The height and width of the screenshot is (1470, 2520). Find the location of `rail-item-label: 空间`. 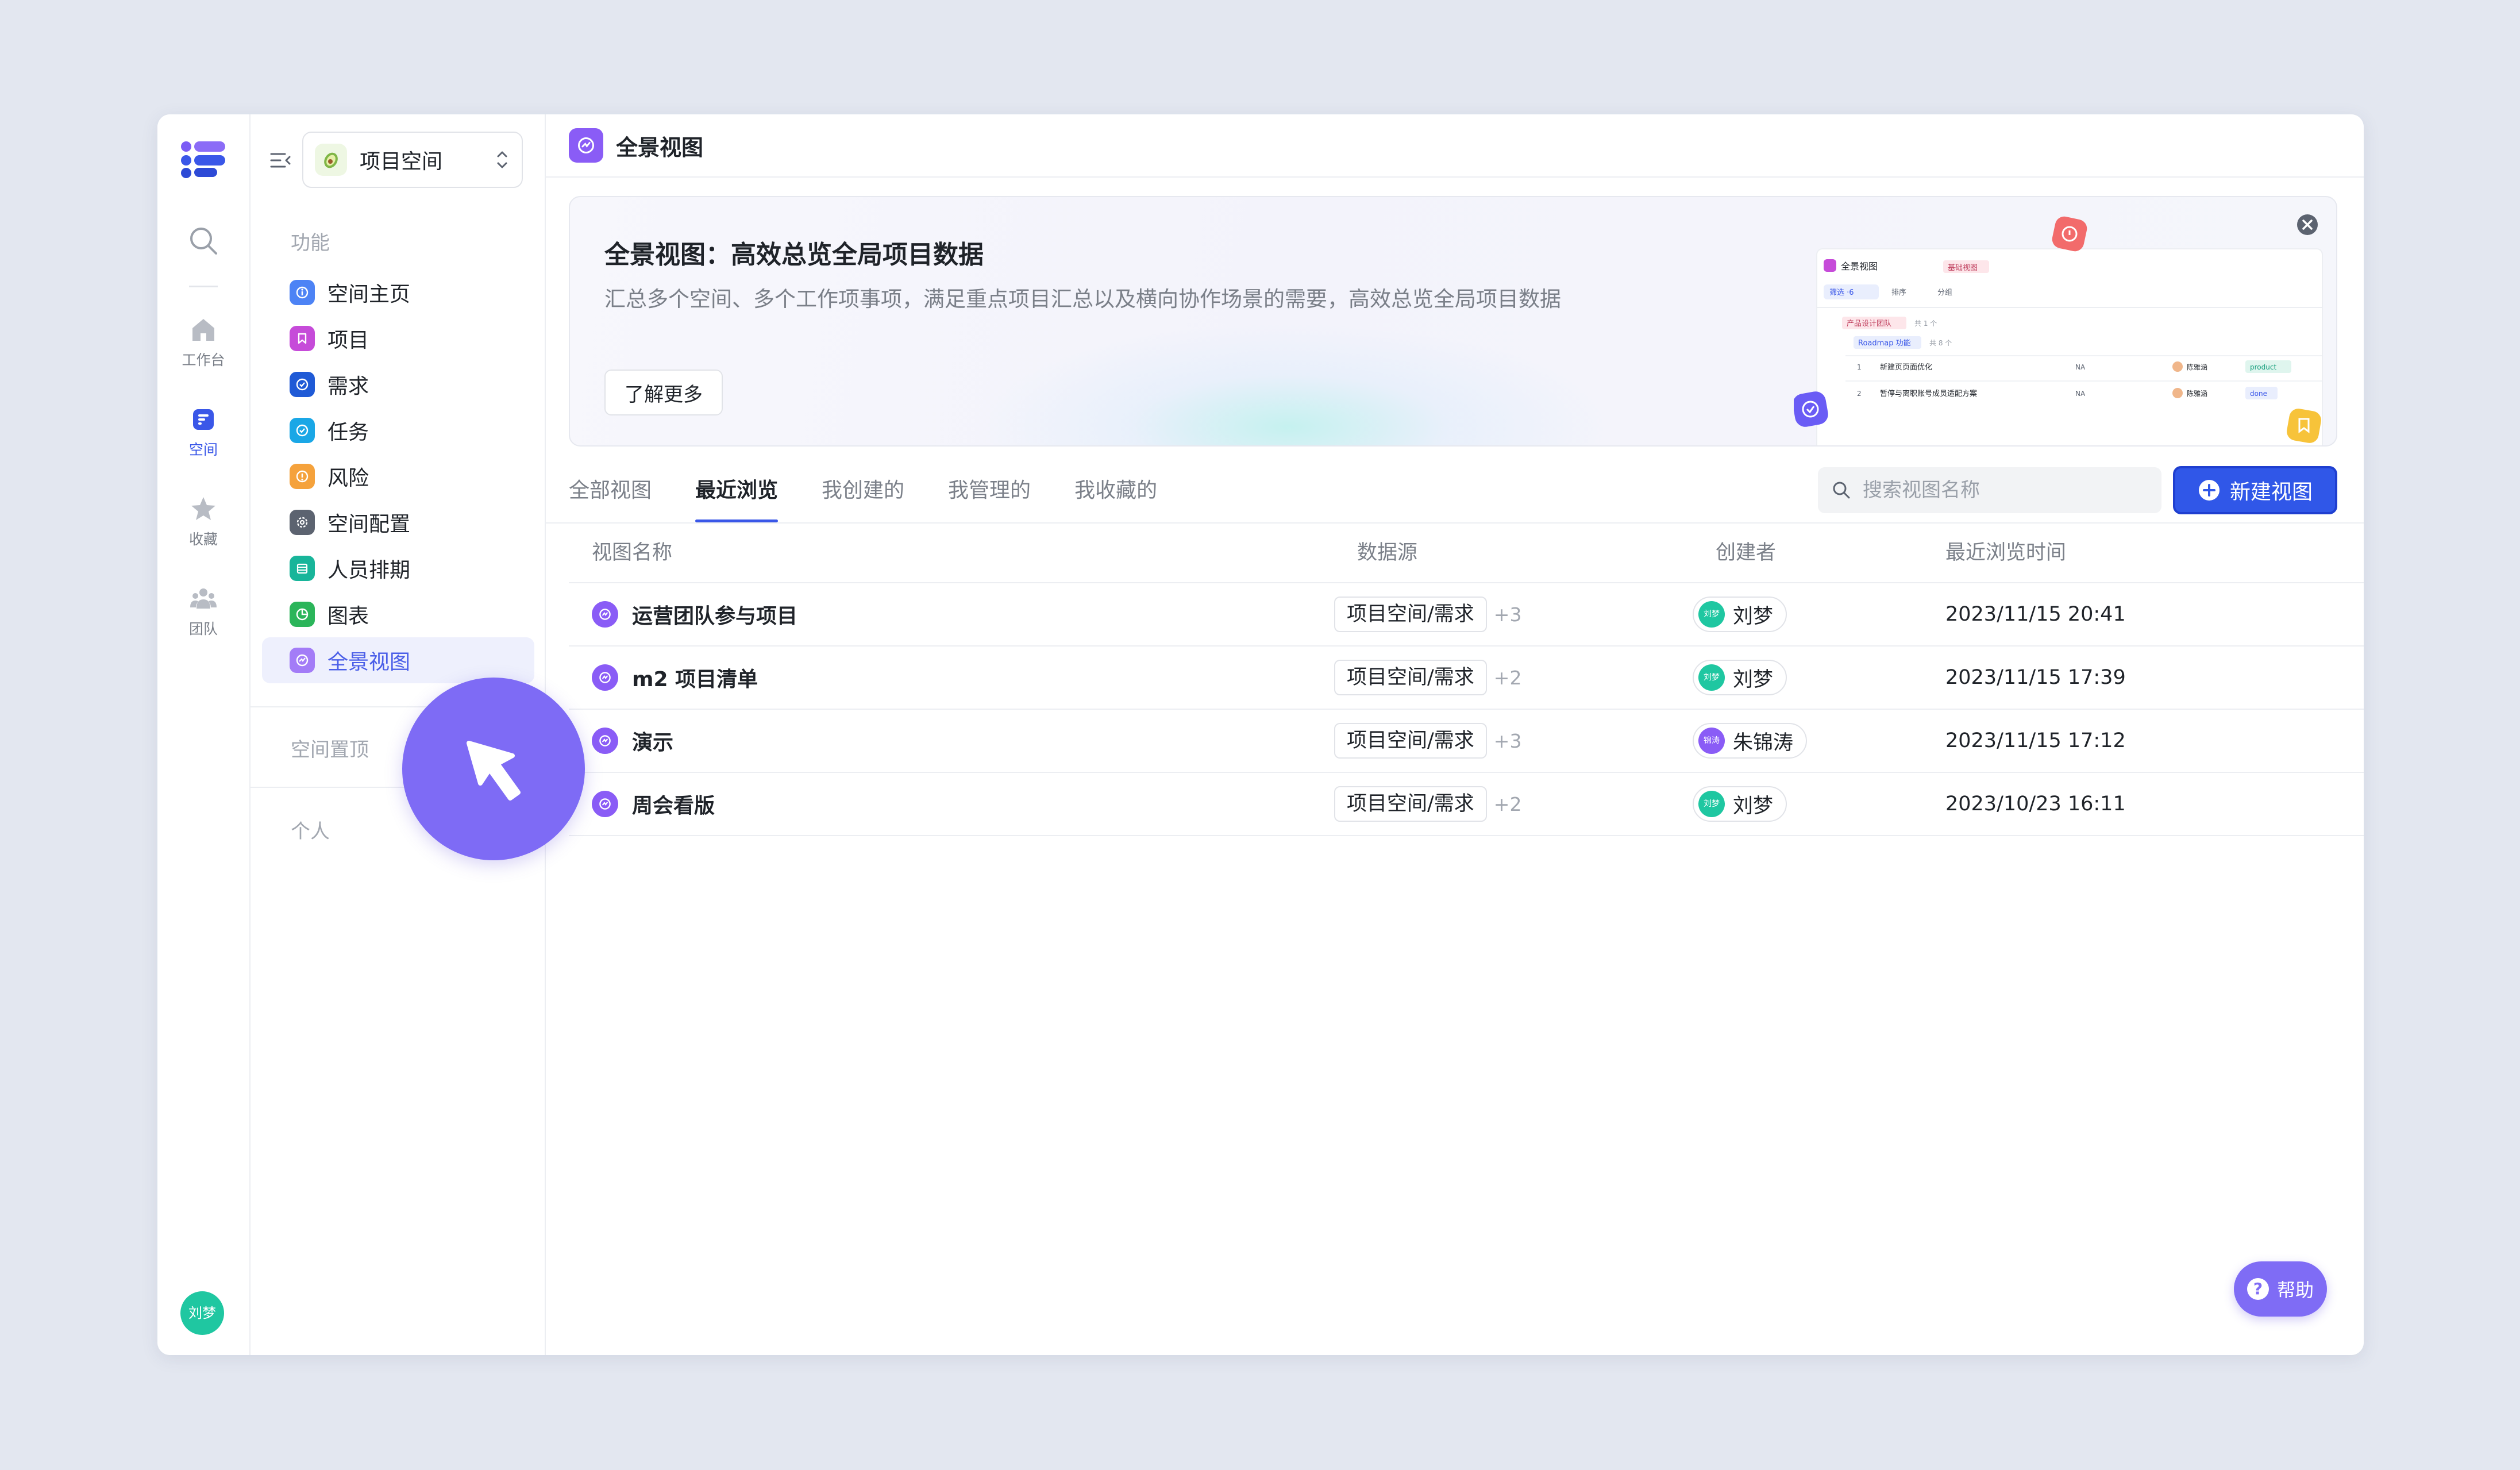

rail-item-label: 空间 is located at coordinates (203, 449).